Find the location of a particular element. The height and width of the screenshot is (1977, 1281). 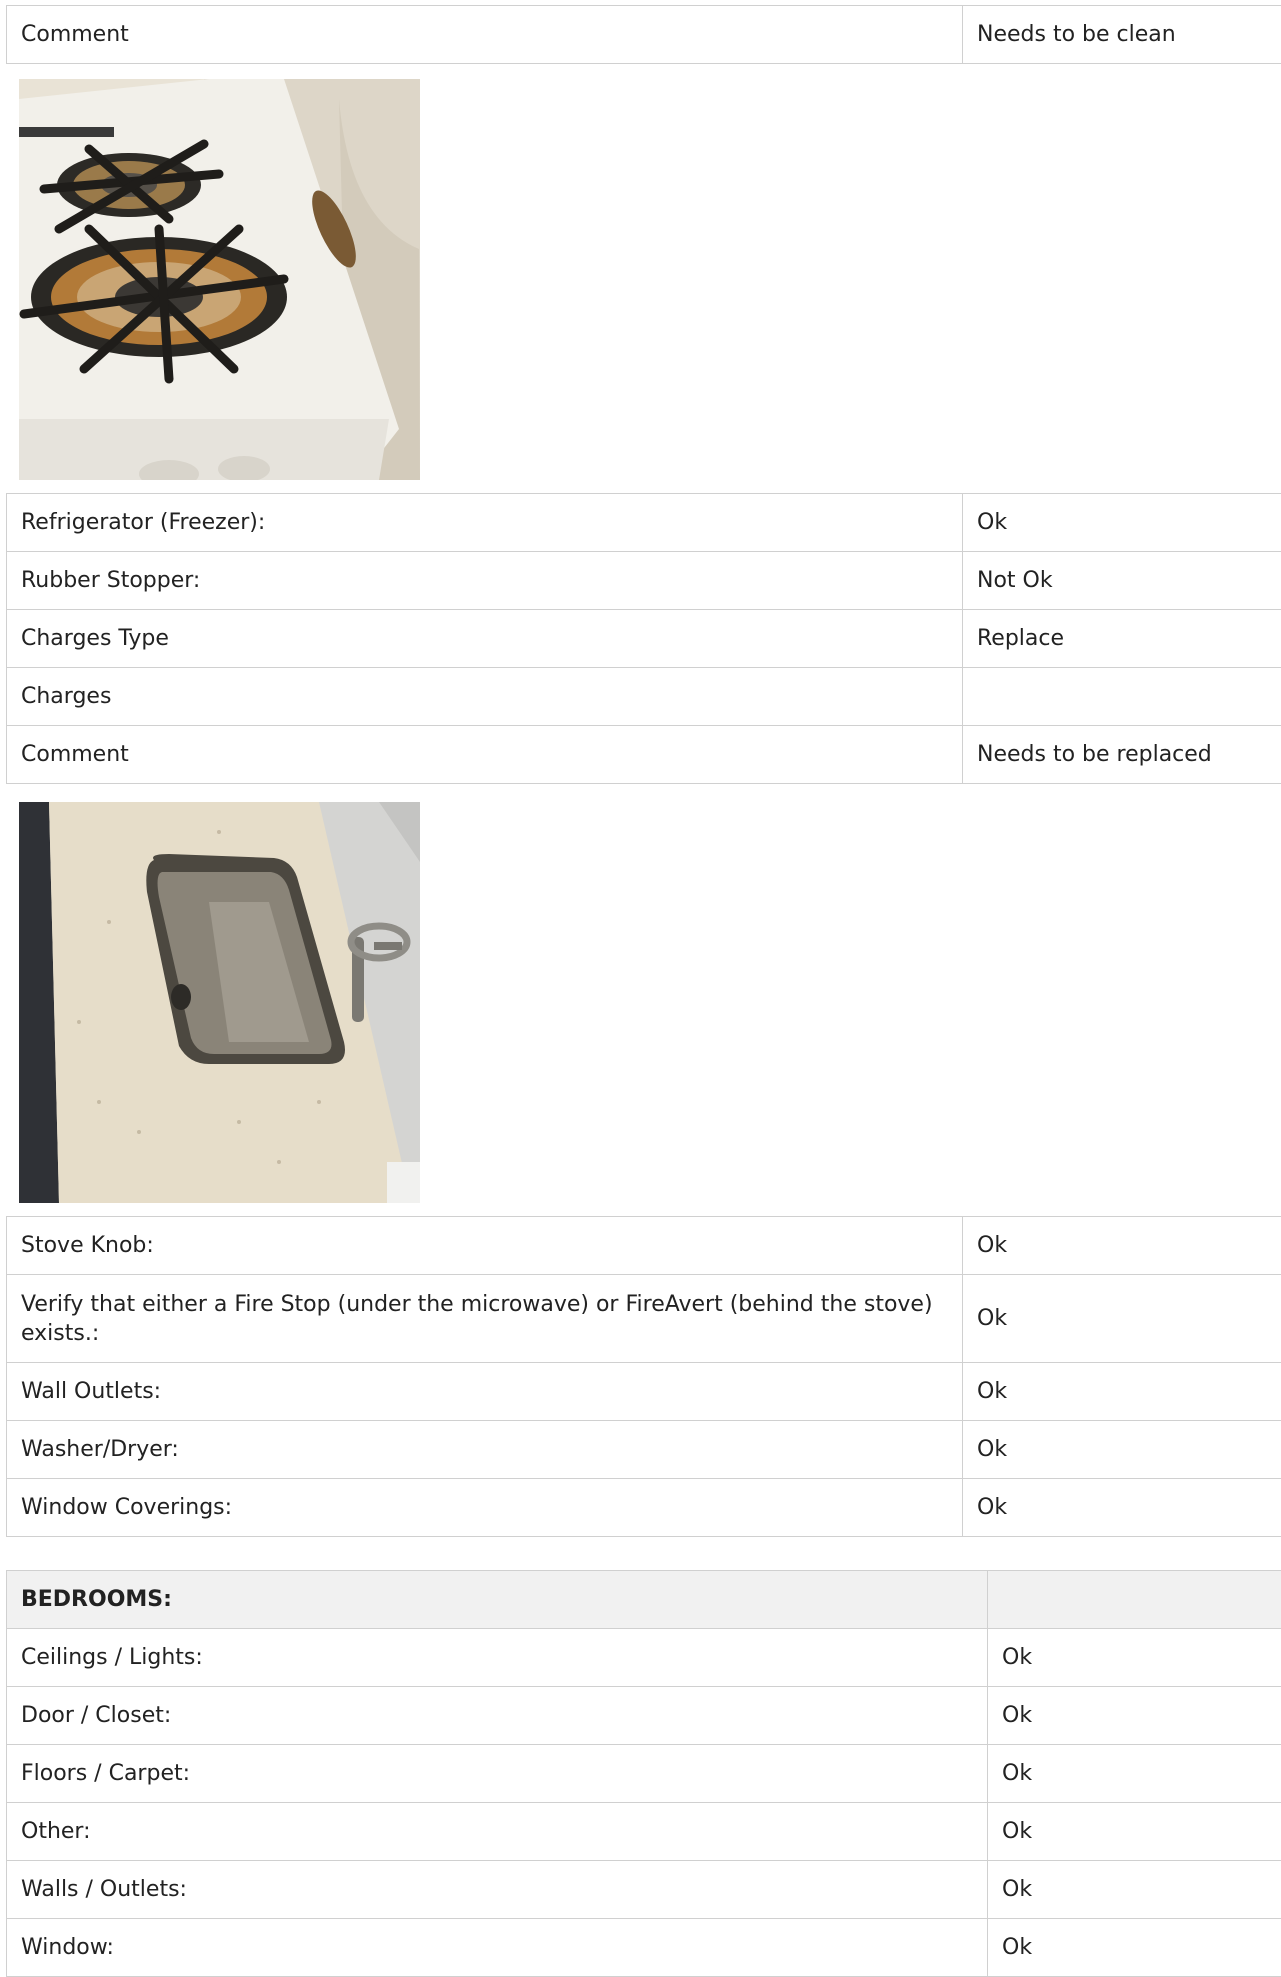

sink-countertop-photo is located at coordinates (219, 1002).